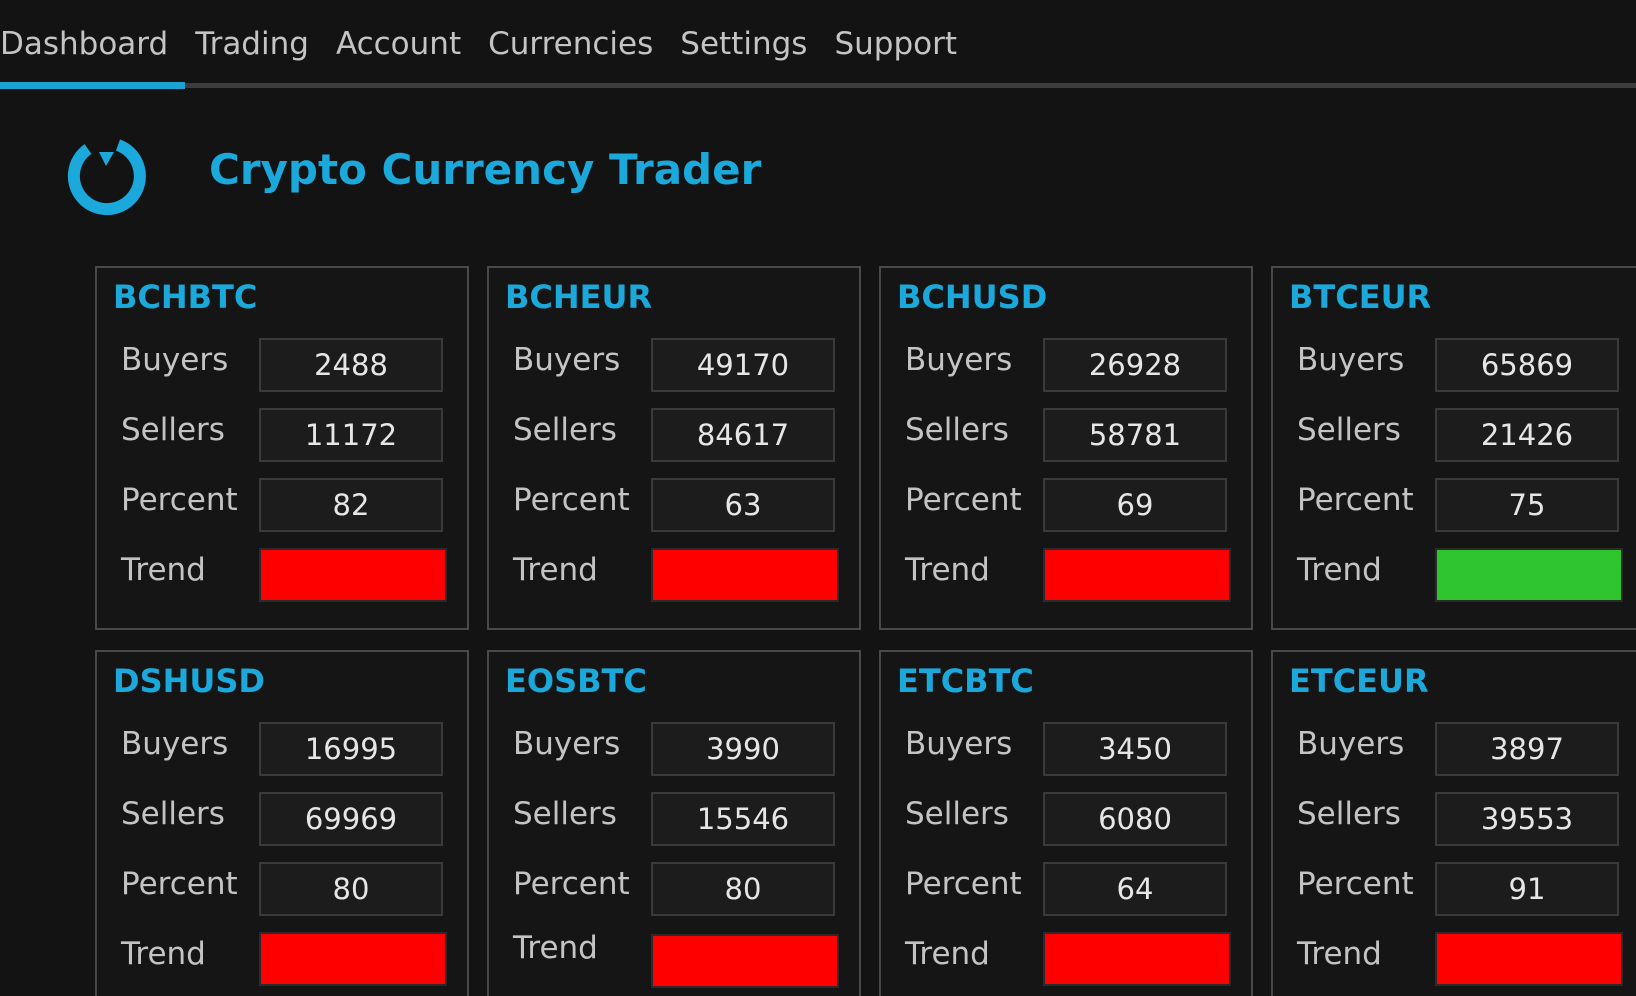  Describe the element at coordinates (570, 44) in the screenshot. I see `tab-currencies: Currencies` at that location.